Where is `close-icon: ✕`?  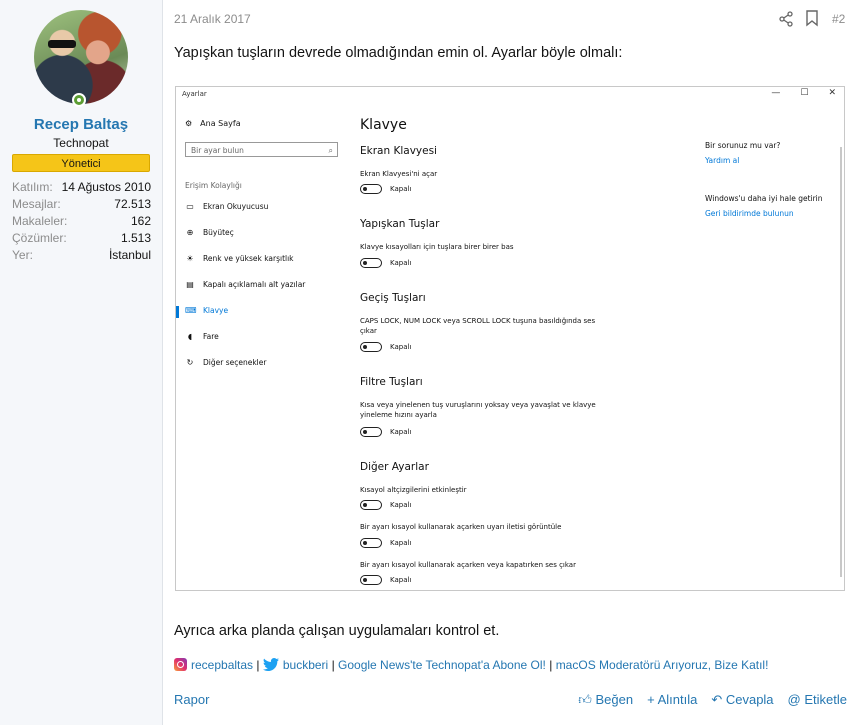 close-icon: ✕ is located at coordinates (832, 93).